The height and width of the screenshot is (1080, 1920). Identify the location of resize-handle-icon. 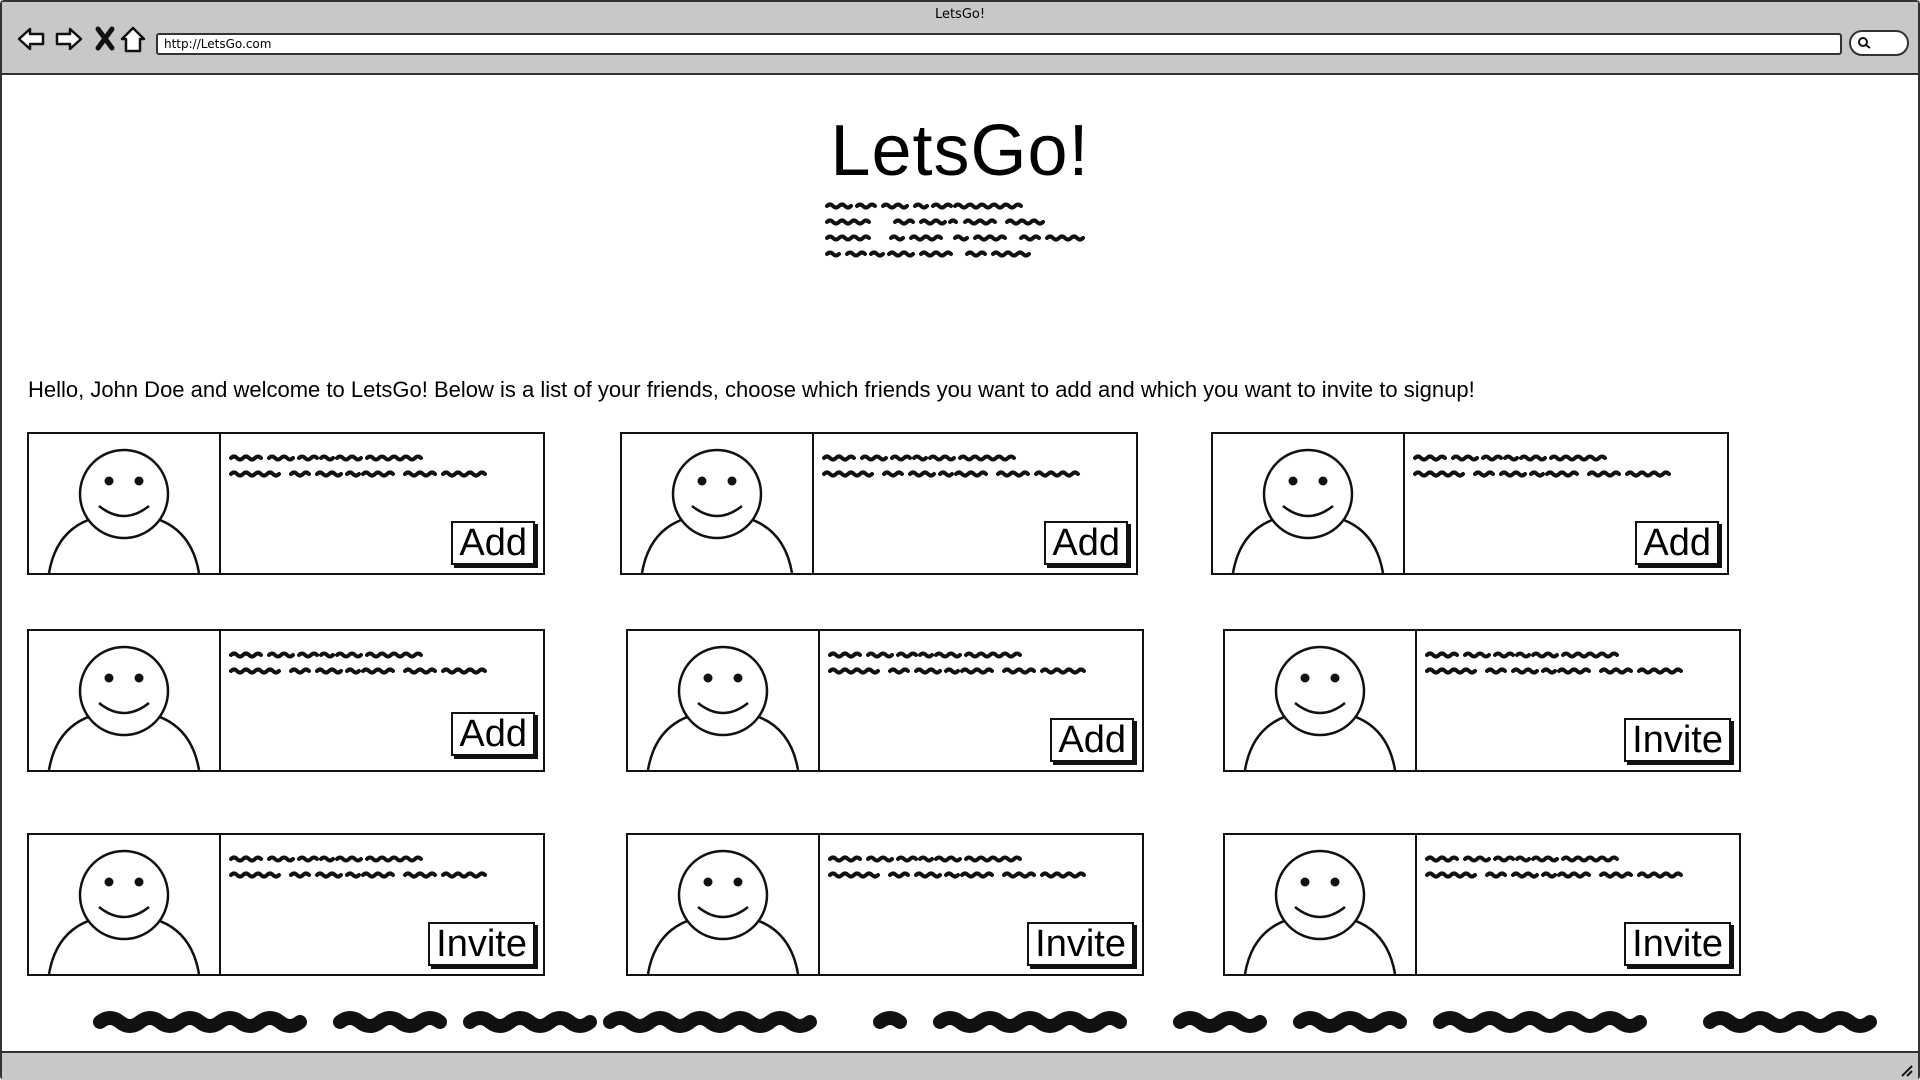
(1906, 1070).